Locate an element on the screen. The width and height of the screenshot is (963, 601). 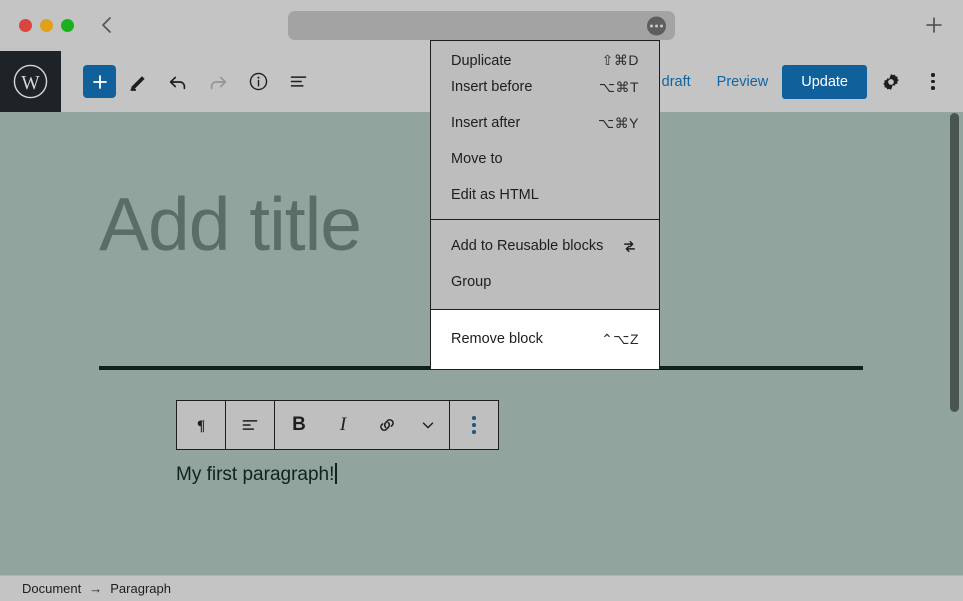
edit-tool-button is located at coordinates (138, 82).